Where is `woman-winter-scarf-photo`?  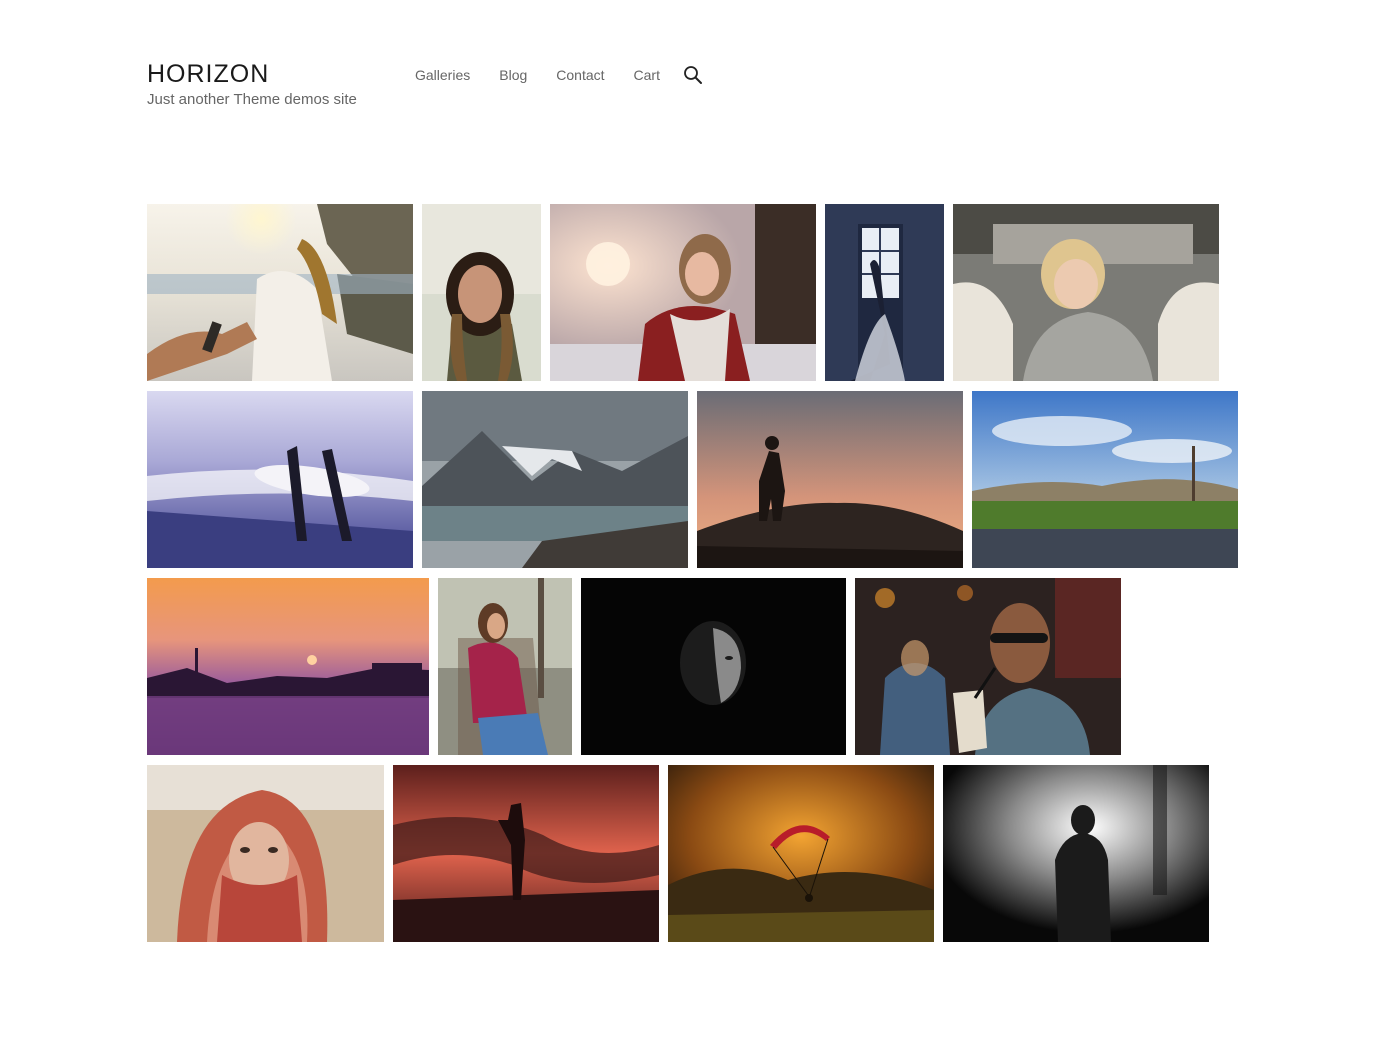
woman-winter-scarf-photo is located at coordinates (683, 292).